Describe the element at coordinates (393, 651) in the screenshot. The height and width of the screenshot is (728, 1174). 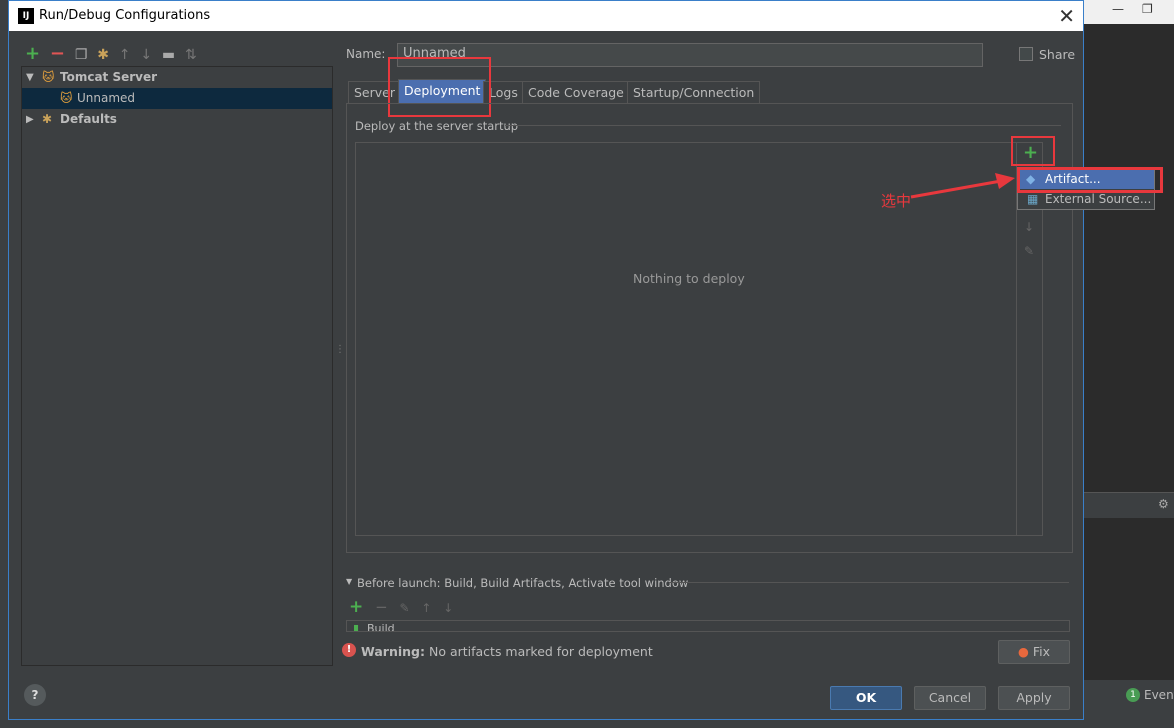
I see `warning-bold: Warning:` at that location.